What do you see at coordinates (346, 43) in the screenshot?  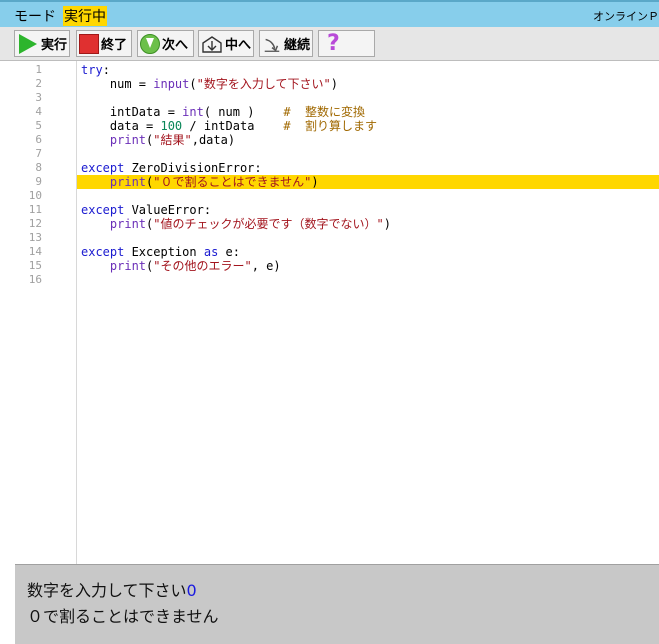 I see `help-button: ?` at bounding box center [346, 43].